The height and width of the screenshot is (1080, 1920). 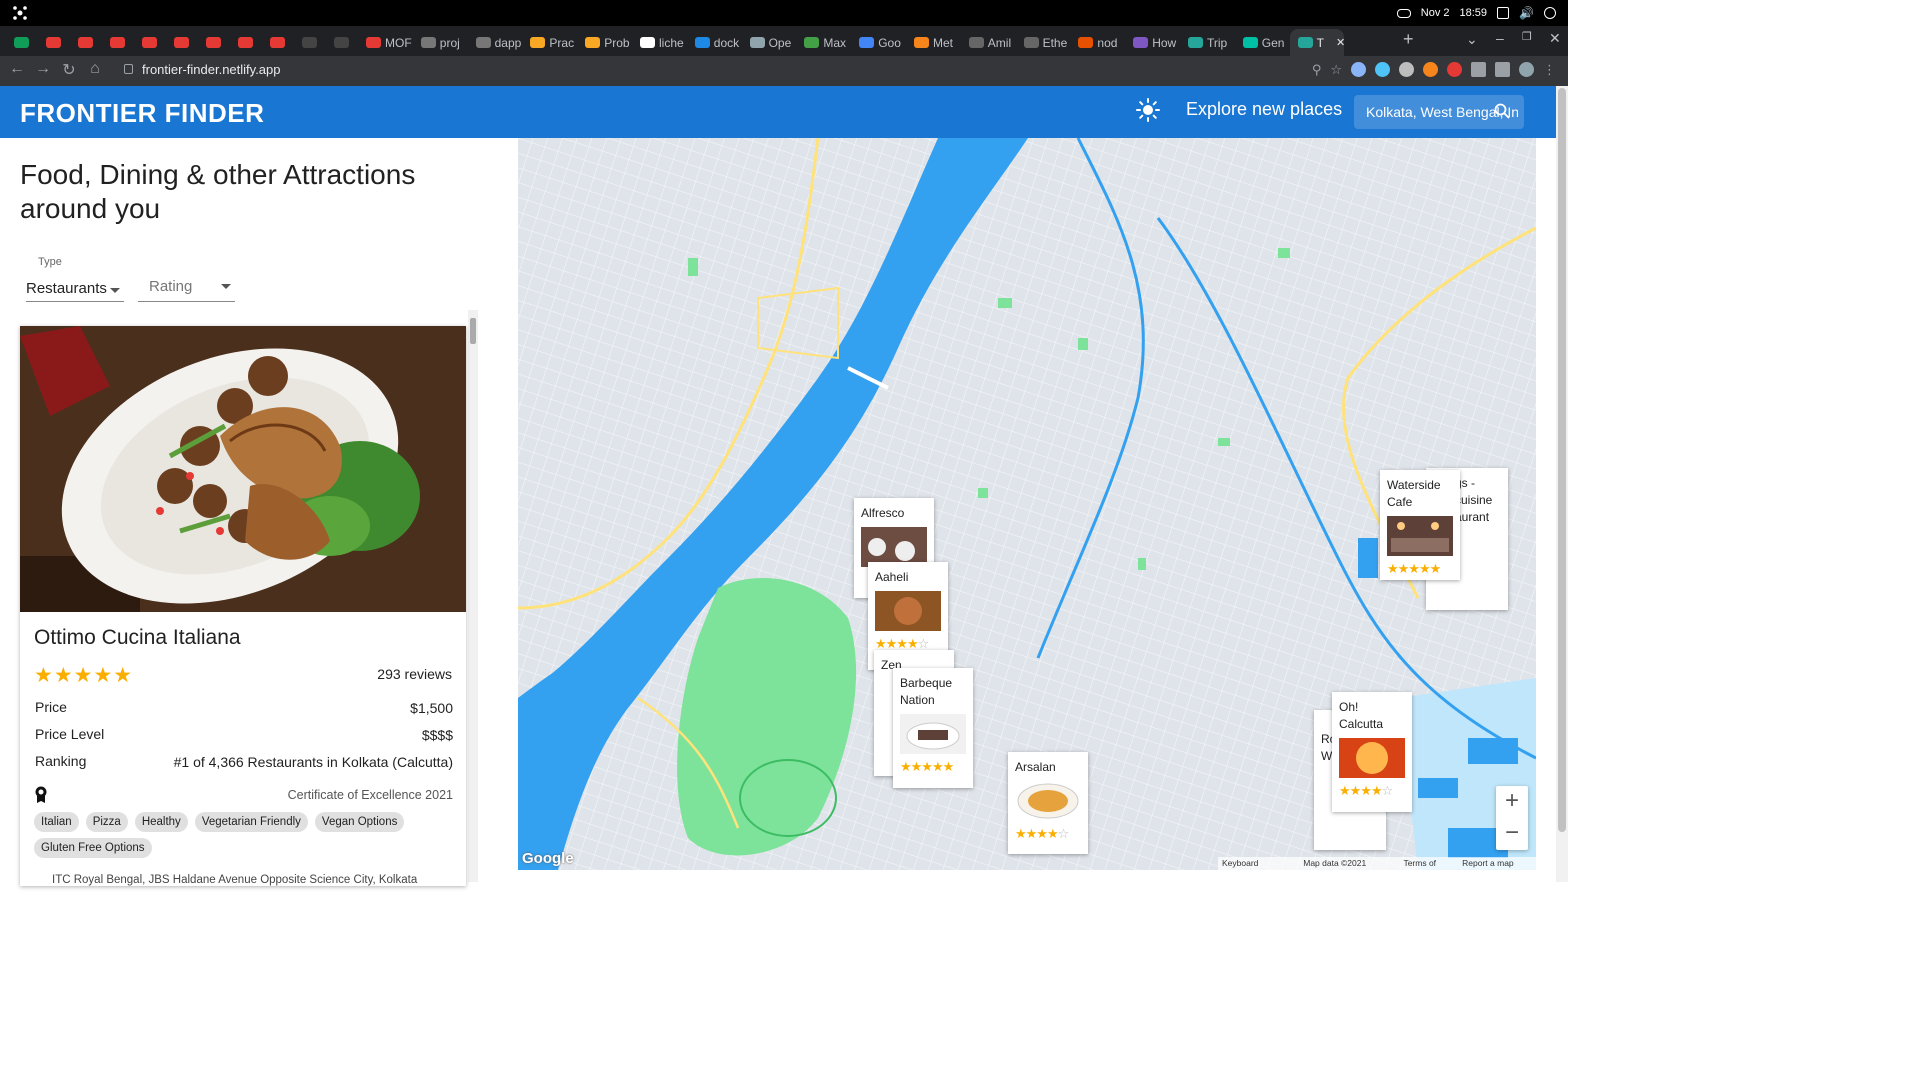 I want to click on puzzle-icon, so click(x=1478, y=69).